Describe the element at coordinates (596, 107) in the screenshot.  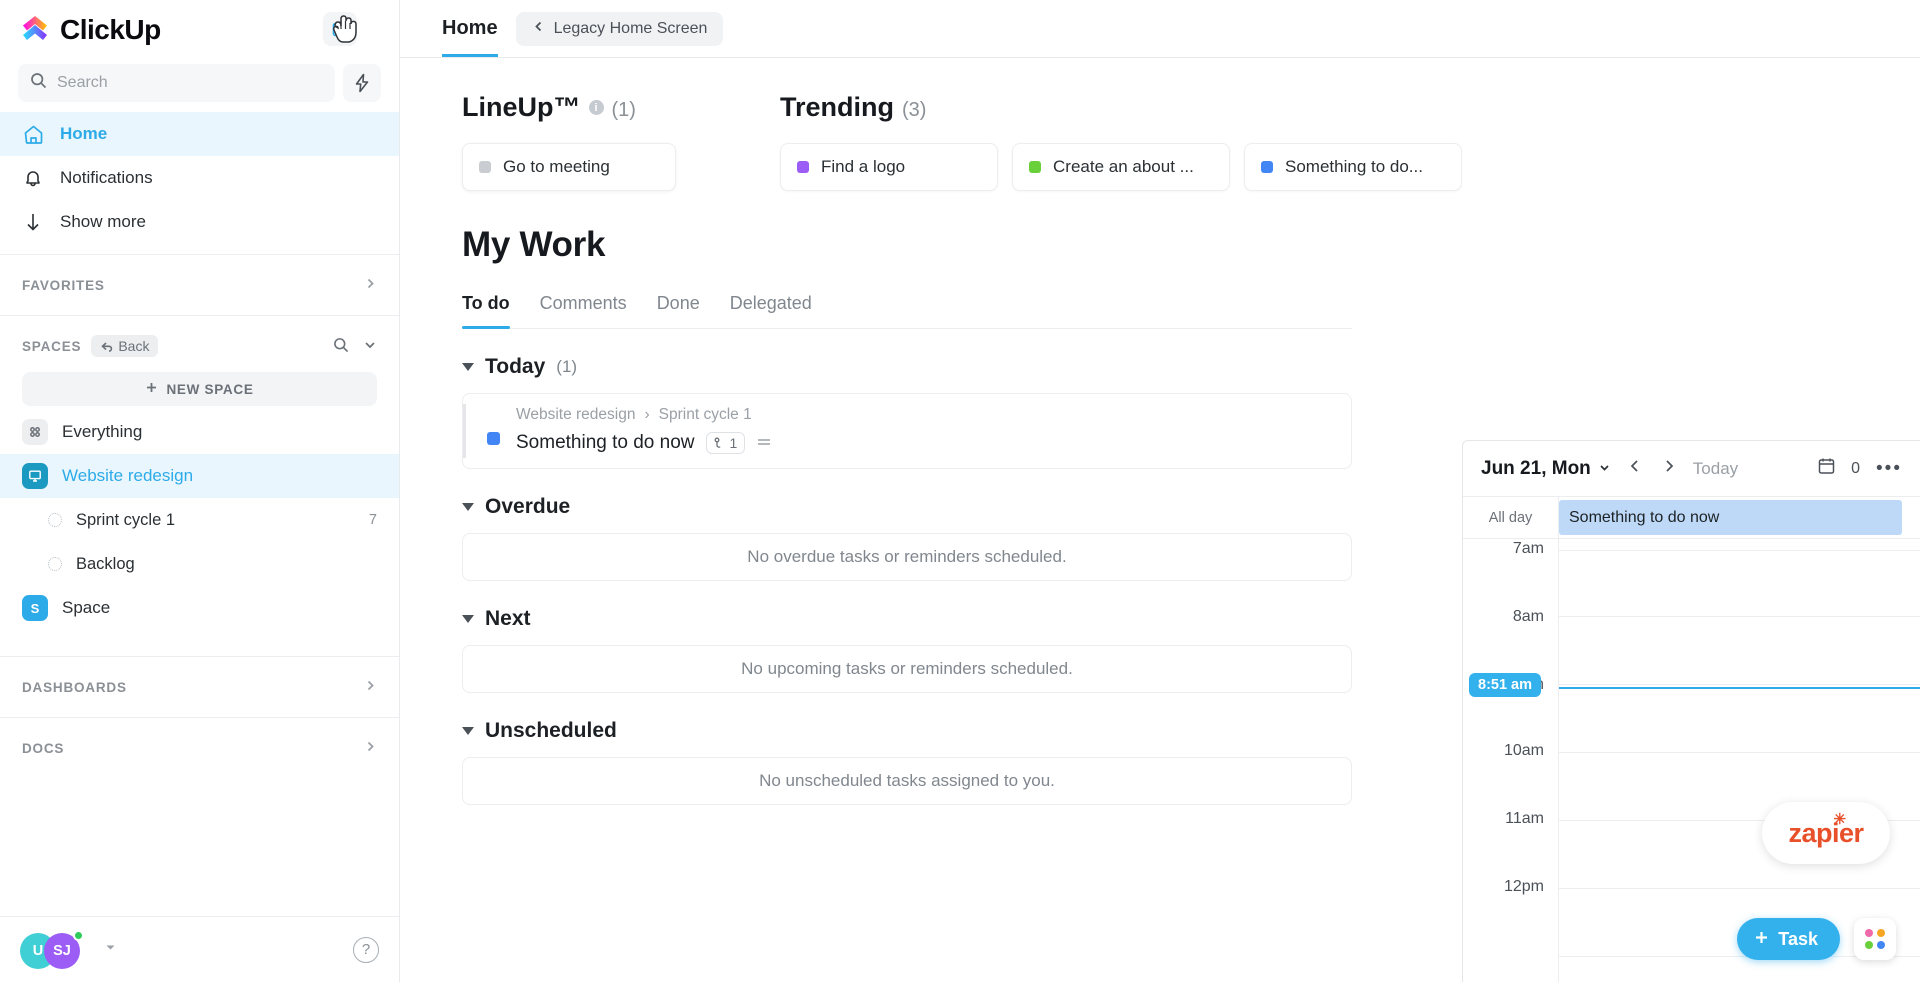
I see `info-icon: i` at that location.